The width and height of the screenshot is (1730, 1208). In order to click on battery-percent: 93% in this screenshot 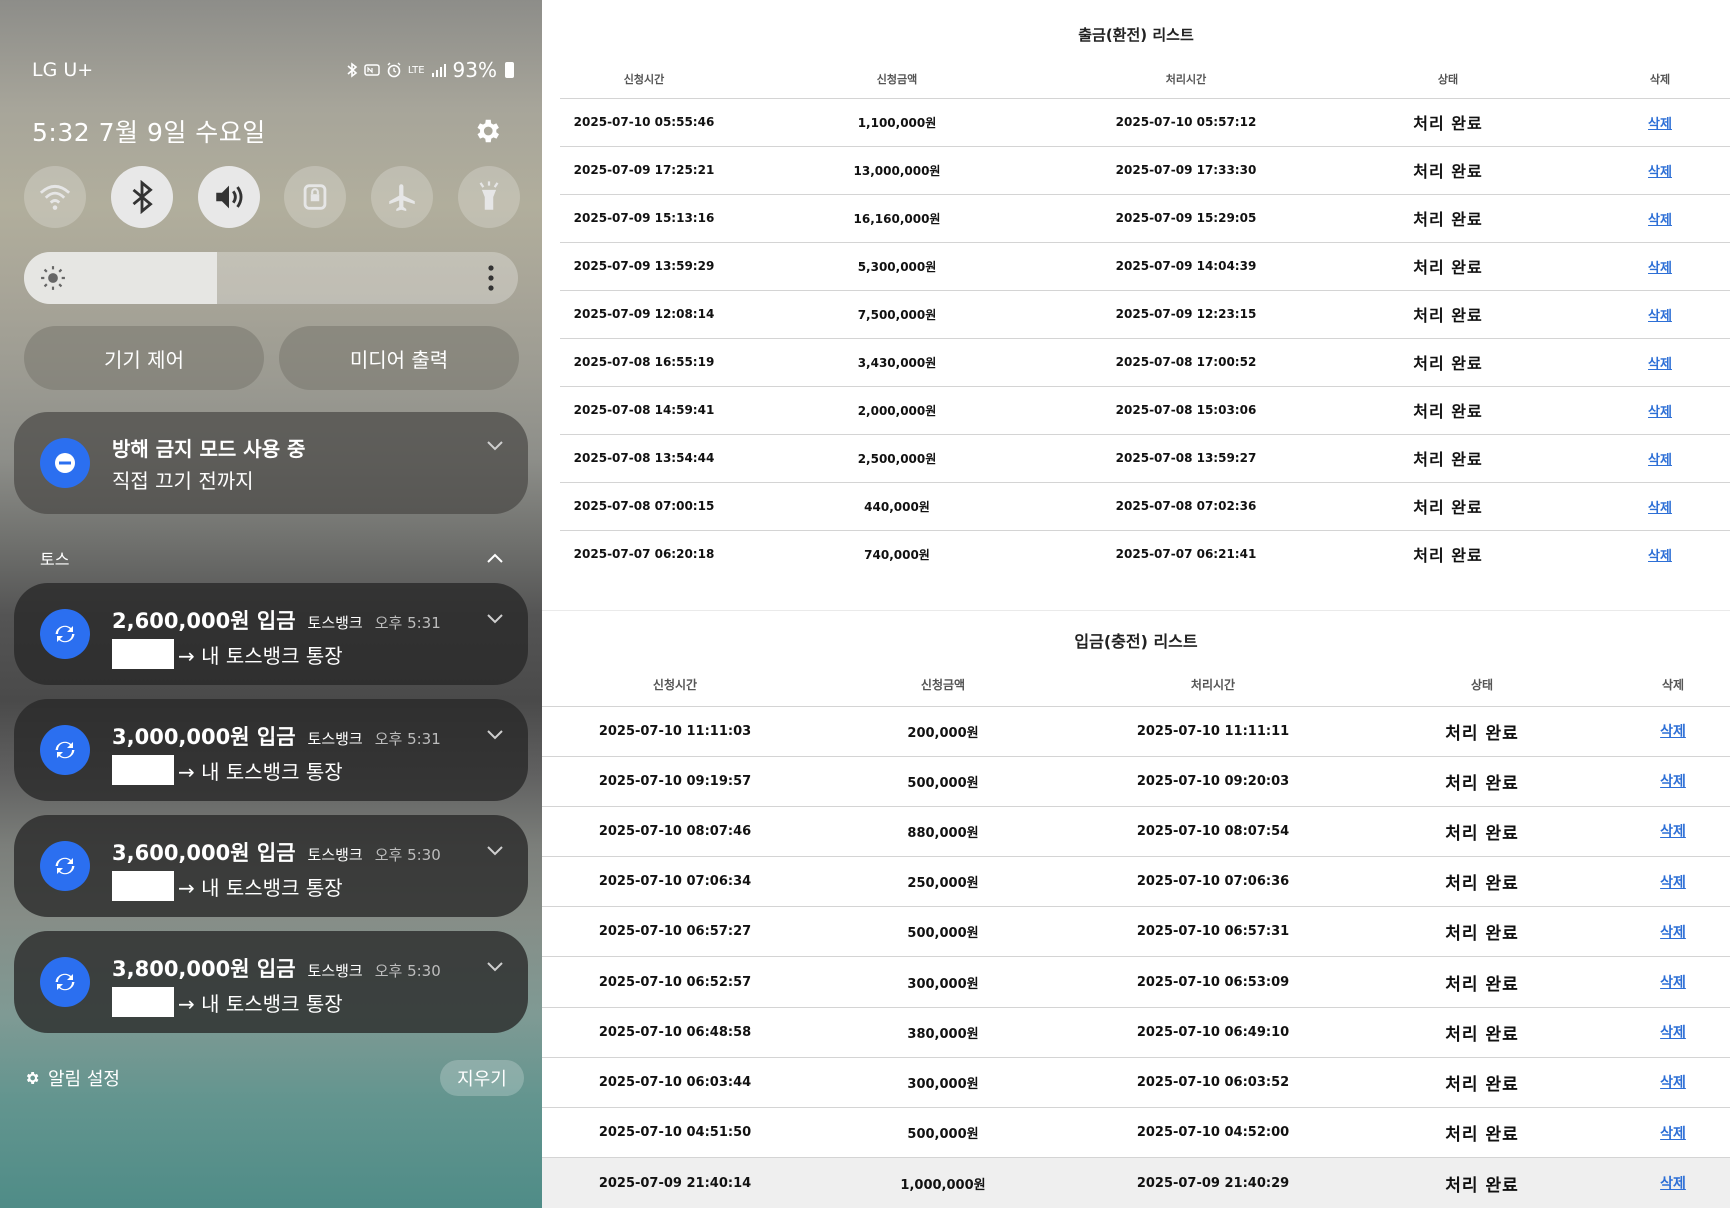, I will do `click(474, 70)`.